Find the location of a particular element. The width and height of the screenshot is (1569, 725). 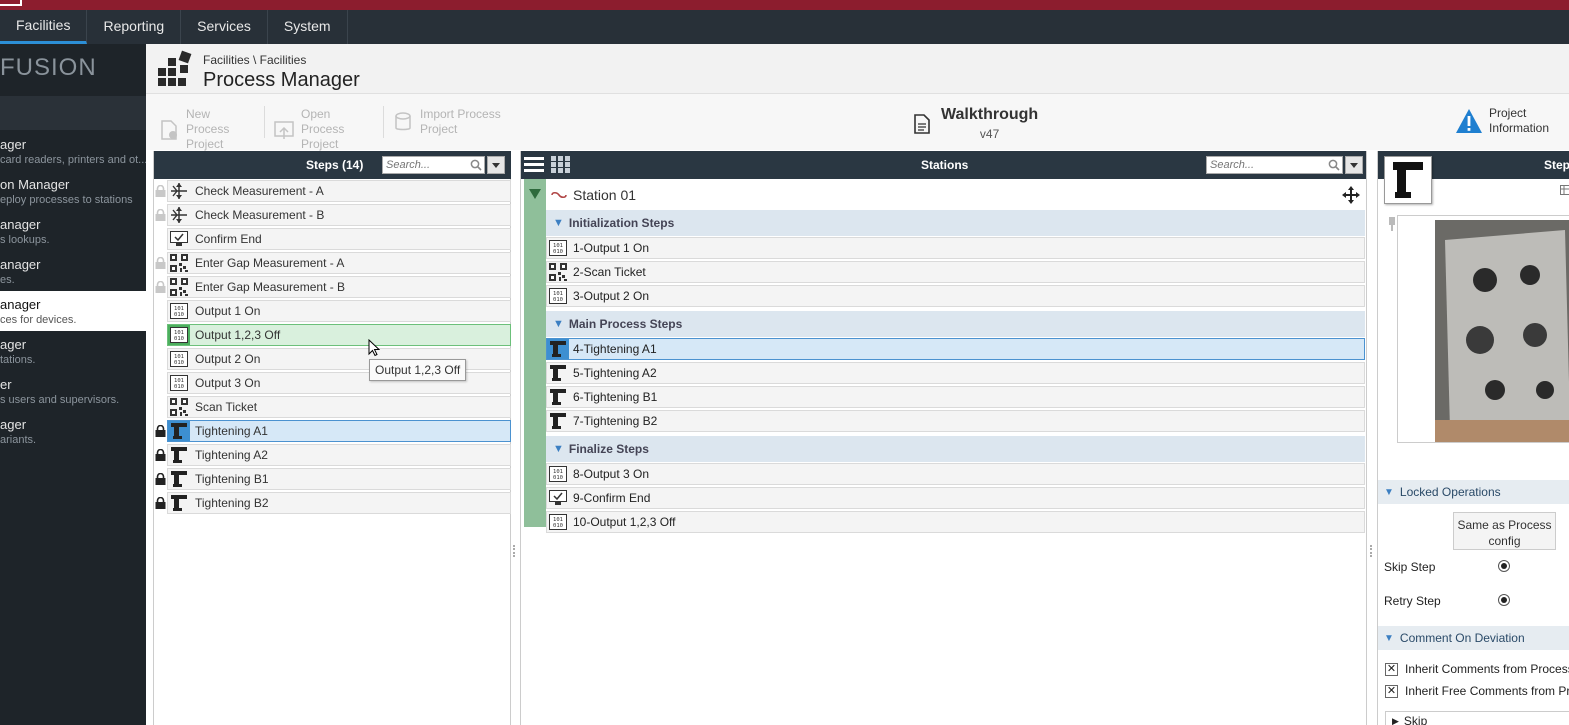

step-group-header: ▼ Finalize Steps is located at coordinates (955, 449).